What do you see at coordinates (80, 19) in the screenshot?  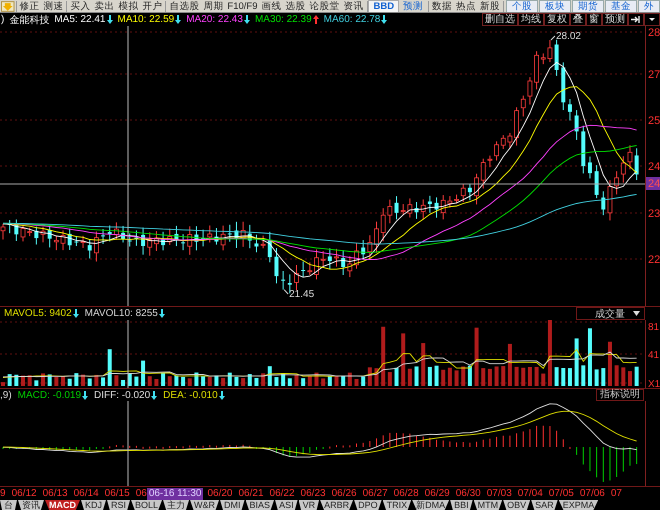 I see `moving-average-value: MA5: 22.41` at bounding box center [80, 19].